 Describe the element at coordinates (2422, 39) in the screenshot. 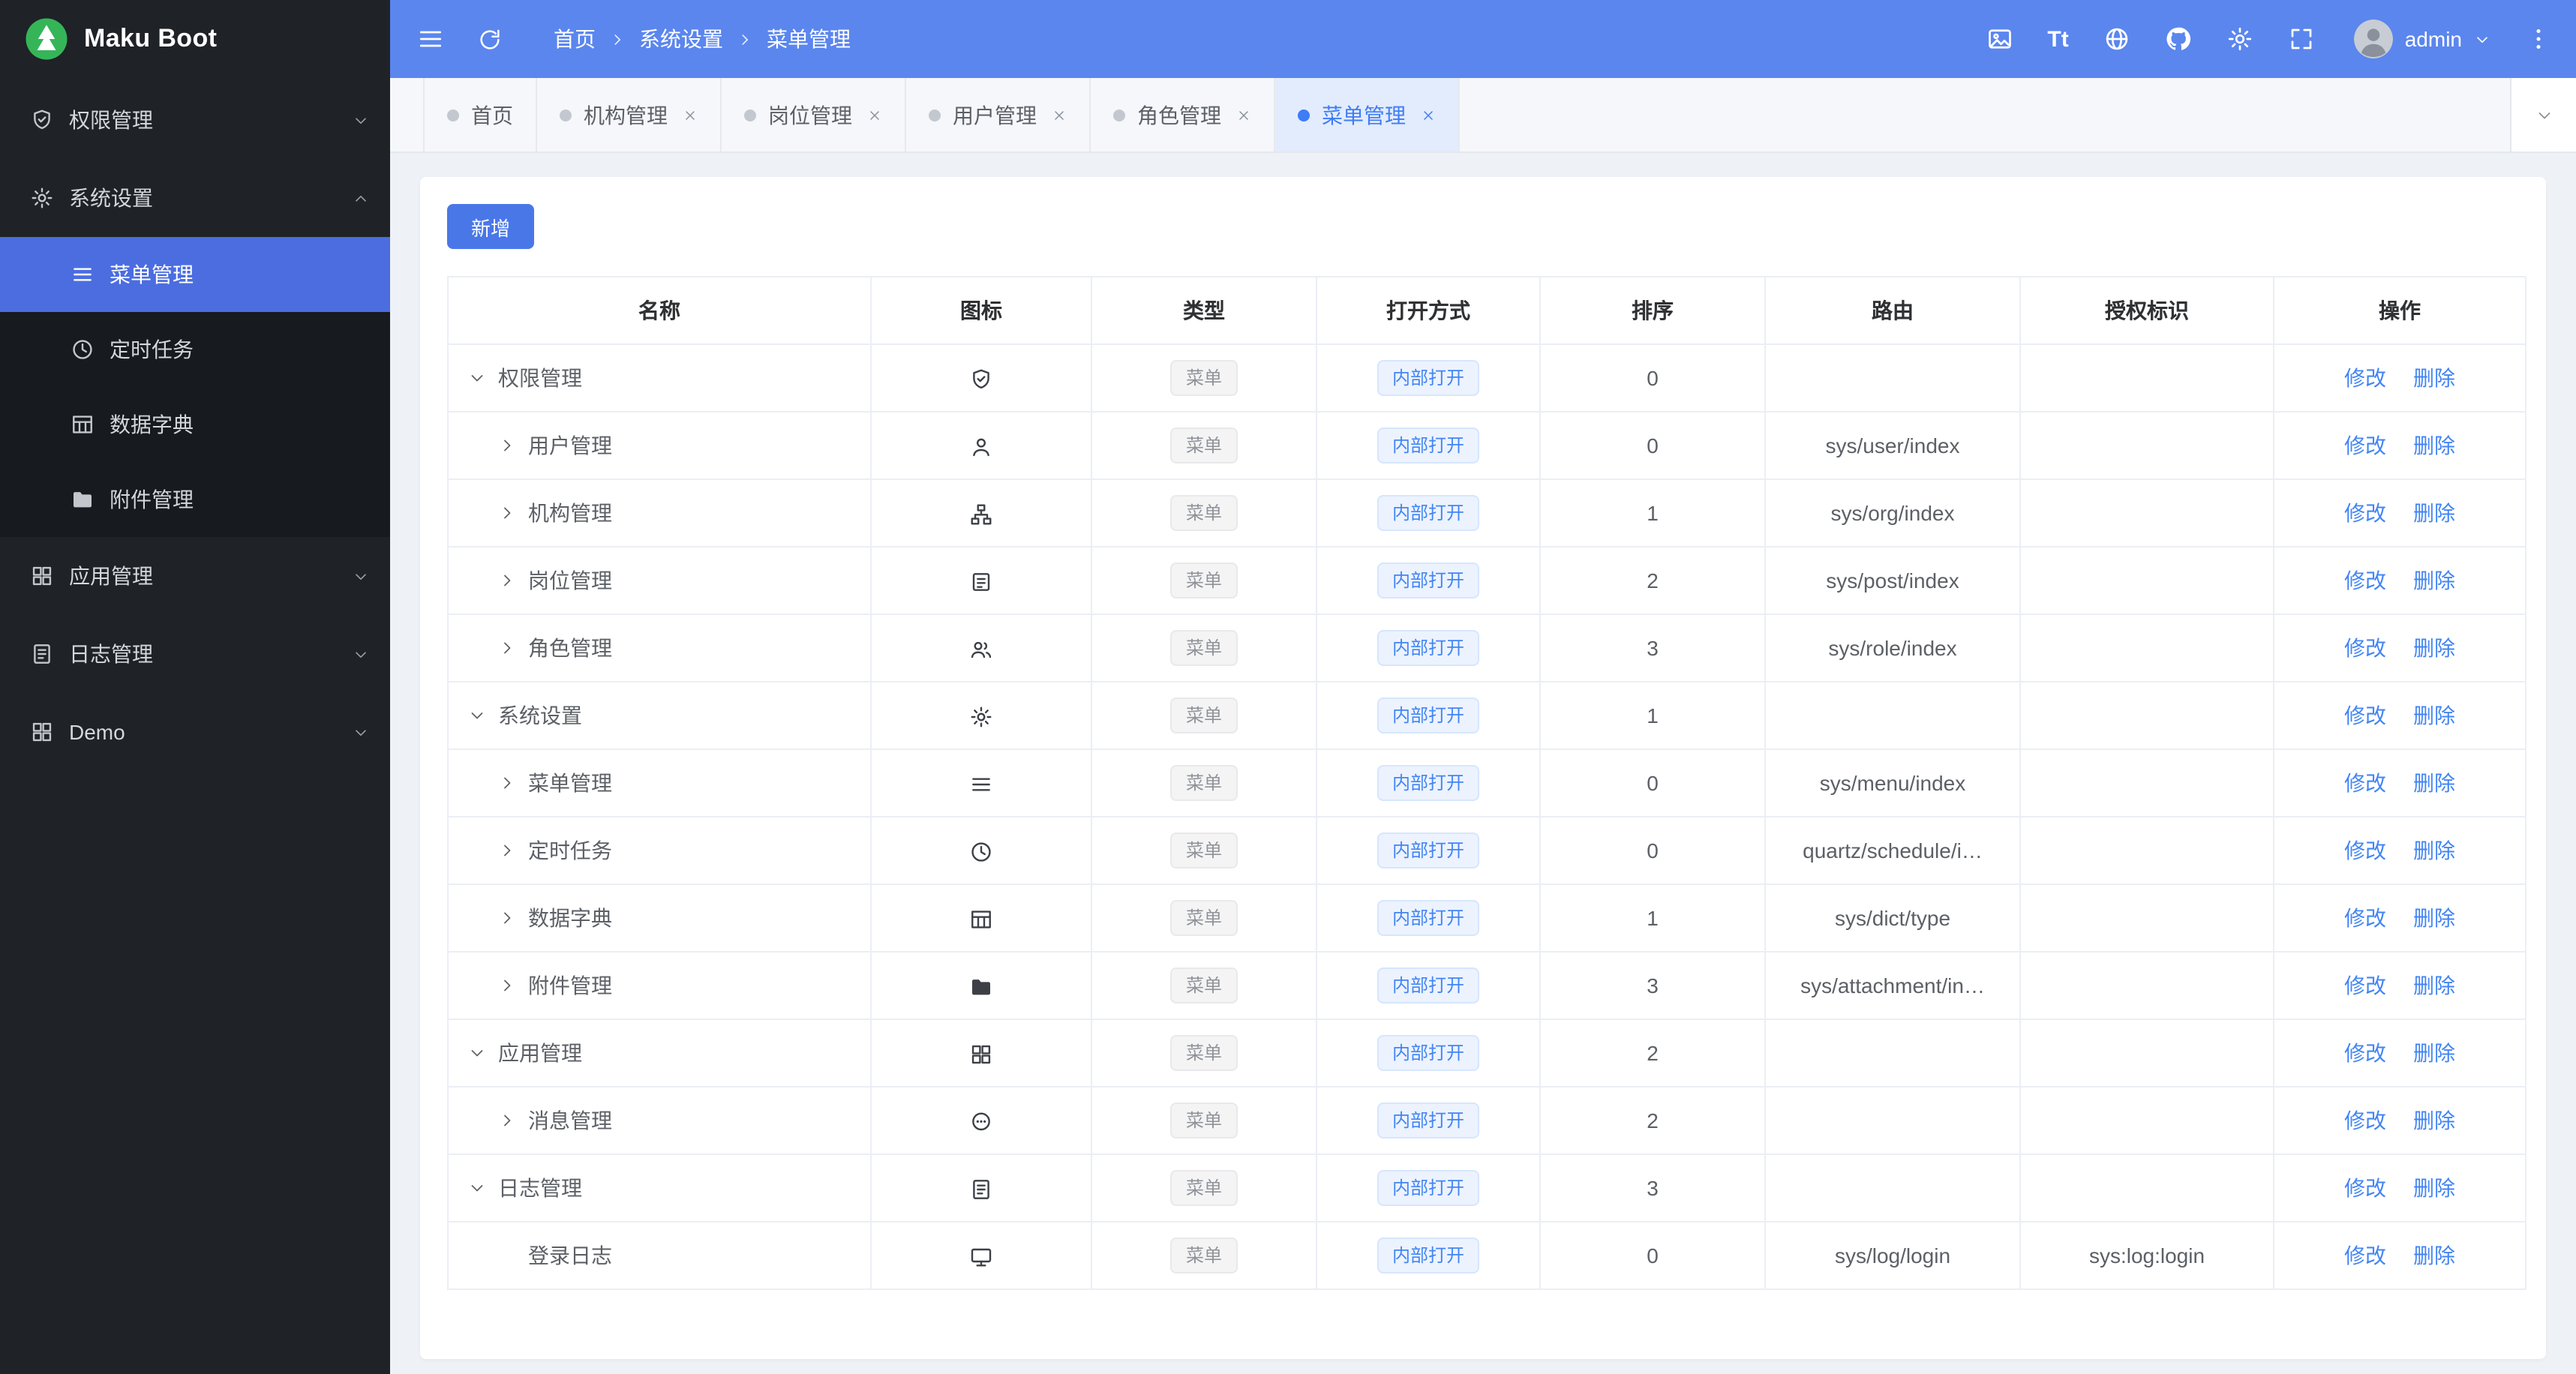

I see `user-menu: admin` at that location.